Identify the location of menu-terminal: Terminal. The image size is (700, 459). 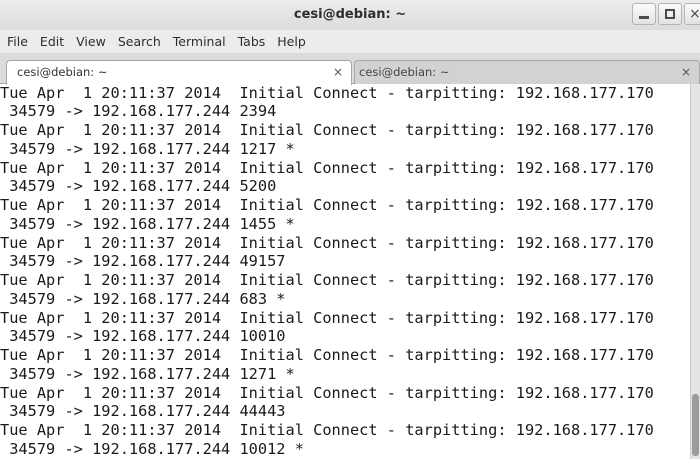
(199, 41).